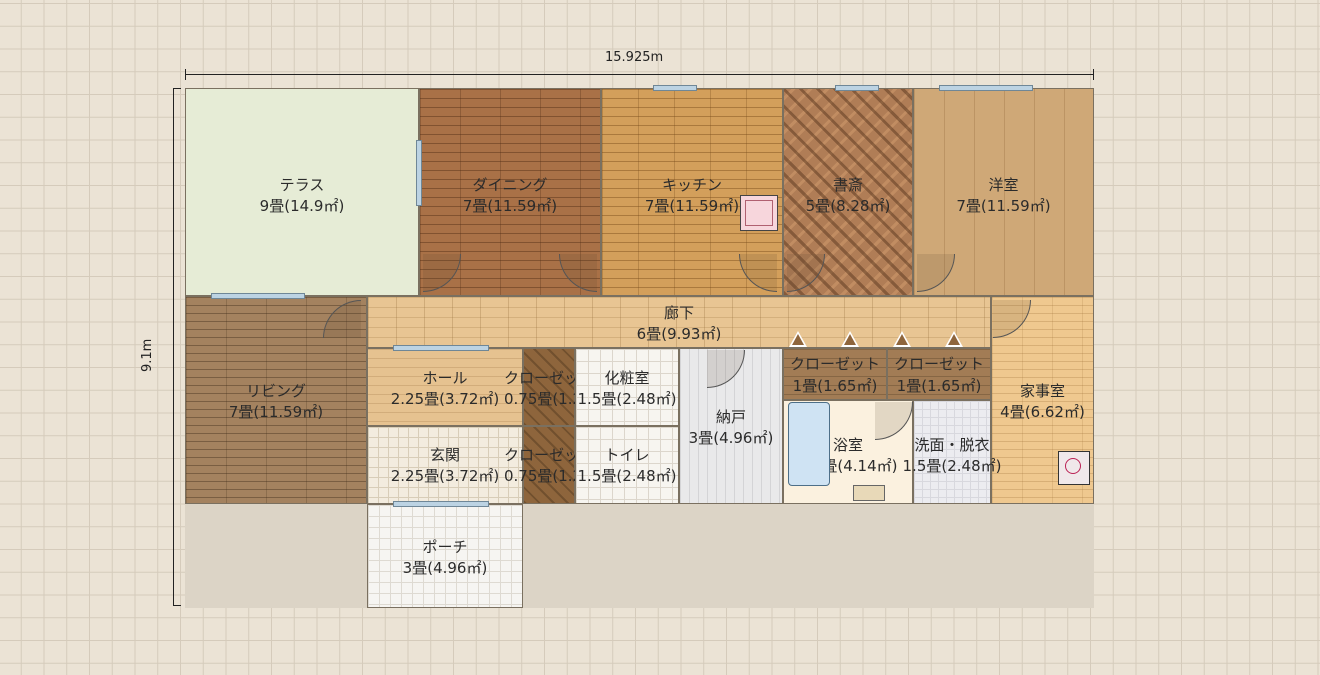  What do you see at coordinates (445, 378) in the screenshot?
I see `room-name: ホール` at bounding box center [445, 378].